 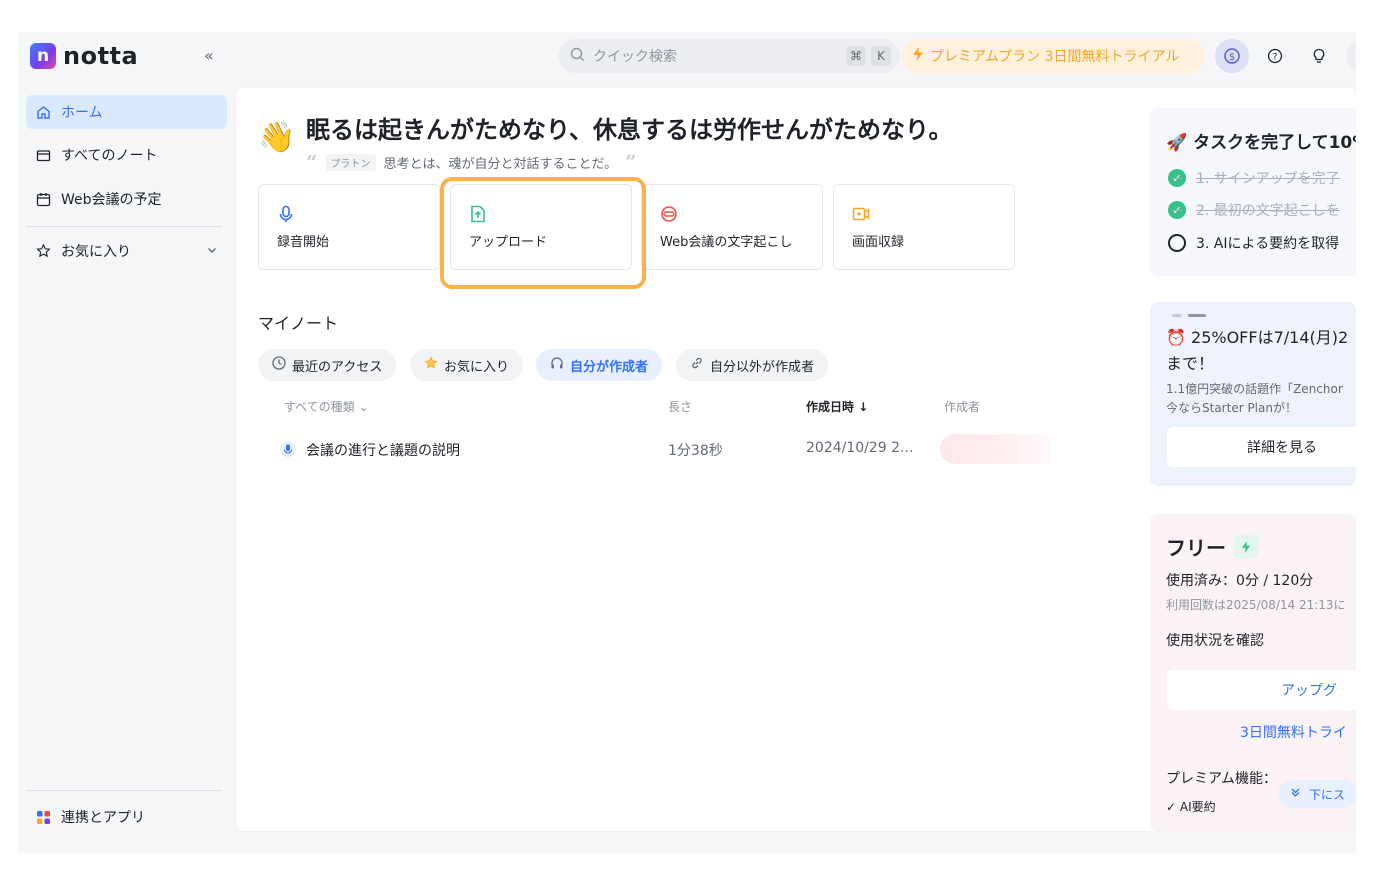 I want to click on plan-header: フリー, so click(x=1212, y=546).